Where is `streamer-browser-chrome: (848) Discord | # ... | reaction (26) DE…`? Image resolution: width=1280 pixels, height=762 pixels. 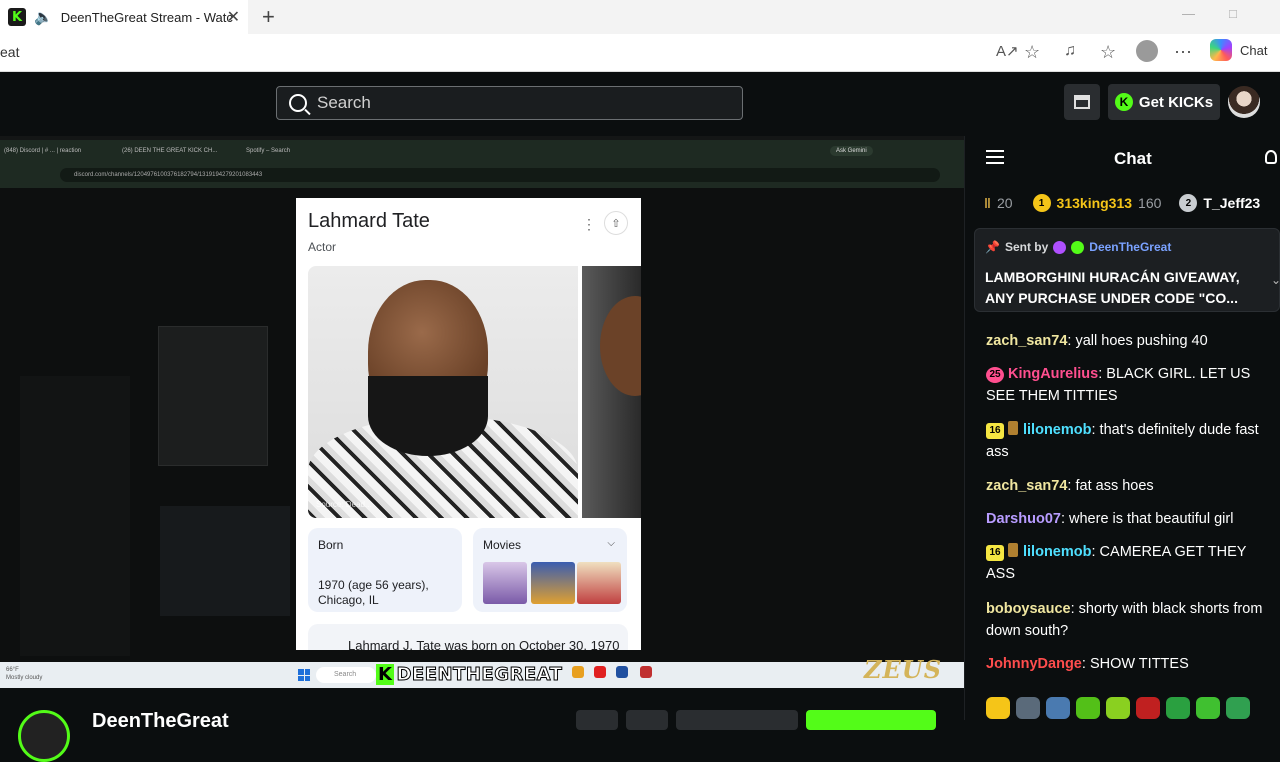
streamer-browser-chrome: (848) Discord | # ... | reaction (26) DE… is located at coordinates (482, 164).